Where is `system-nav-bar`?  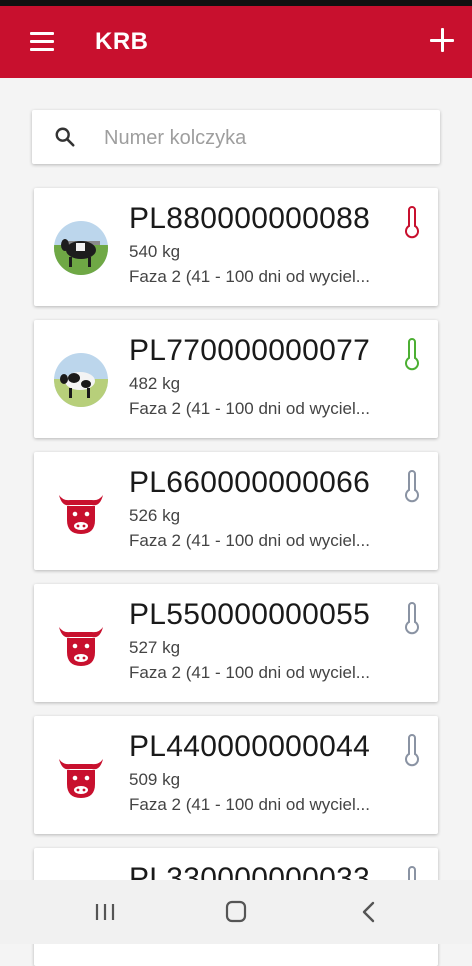
system-nav-bar is located at coordinates (236, 912).